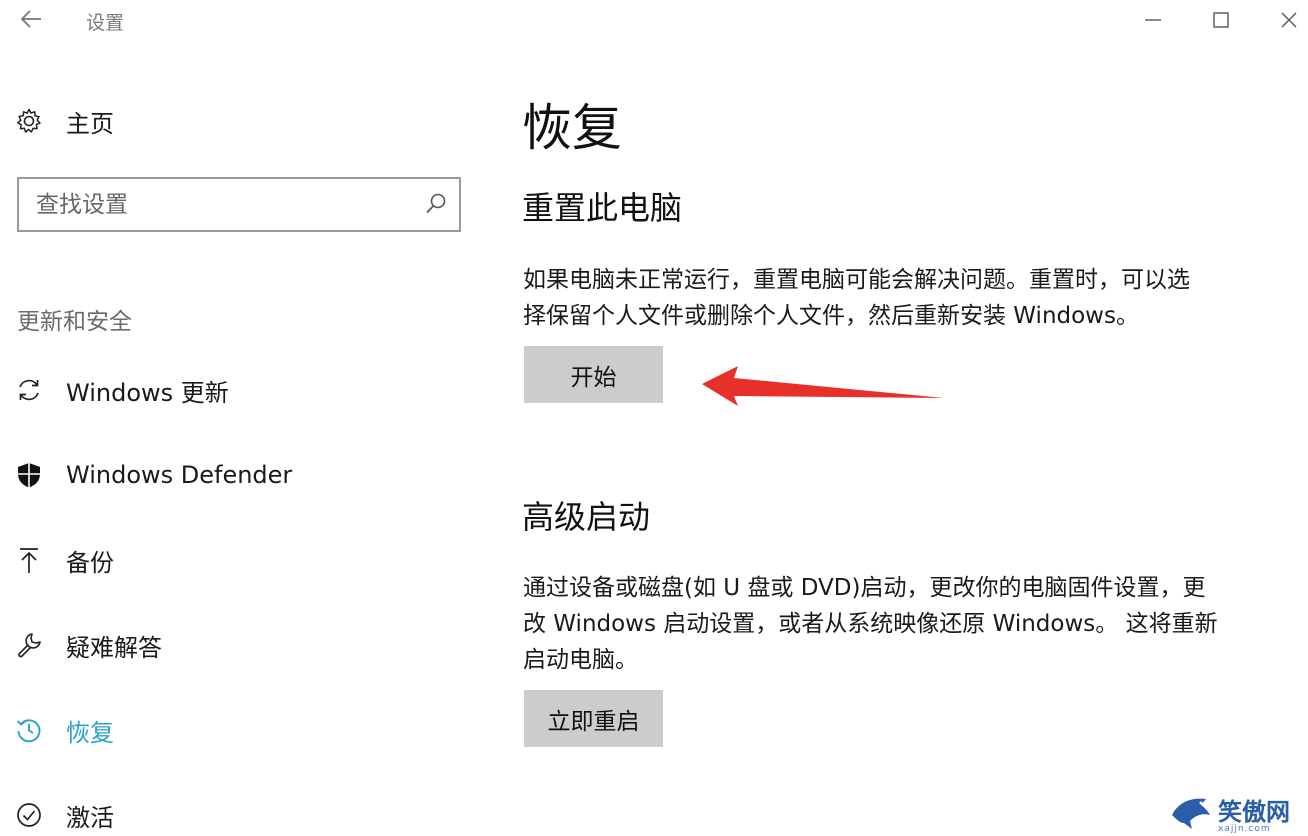  Describe the element at coordinates (90, 817) in the screenshot. I see `sidebar-item-label: 激活` at that location.